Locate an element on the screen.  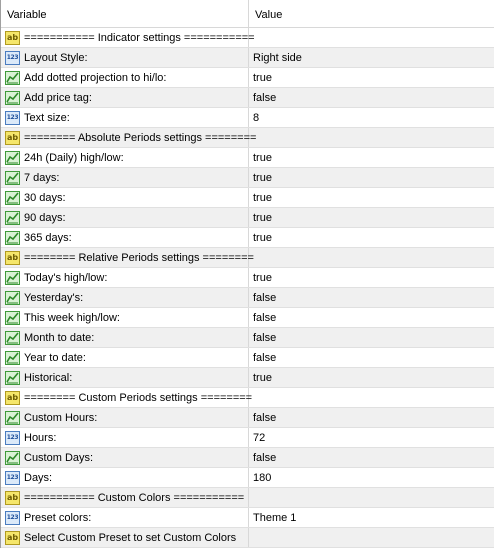
parameter-name: Layout Style: is located at coordinates (56, 57).